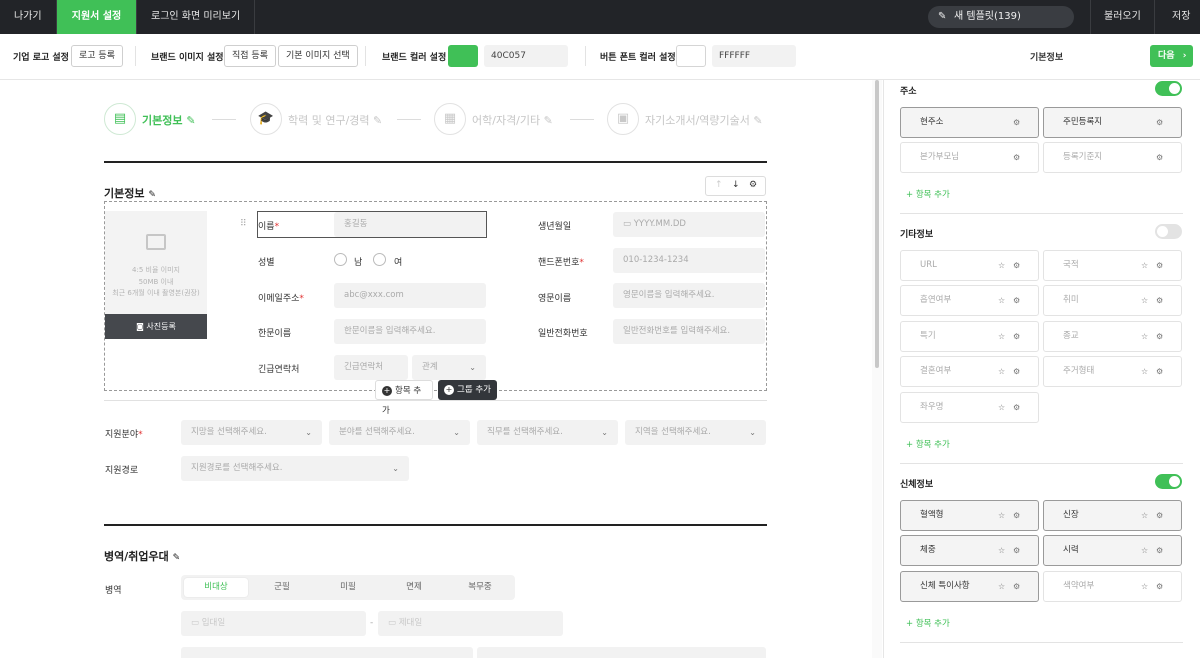 Image resolution: width=1200 pixels, height=658 pixels. Describe the element at coordinates (1112, 371) in the screenshot. I see `etc-chip: 주거형태 ☆ ⚙` at that location.